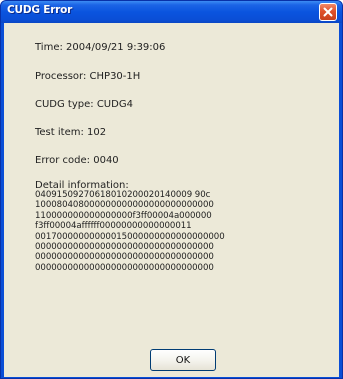 The width and height of the screenshot is (343, 379). Describe the element at coordinates (183, 360) in the screenshot. I see `ok-button: OK` at that location.